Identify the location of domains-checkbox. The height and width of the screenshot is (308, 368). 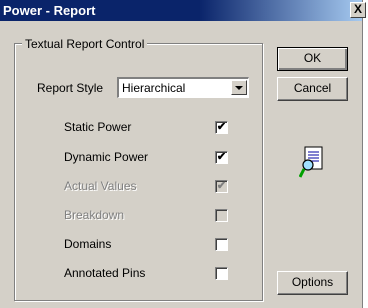
(221, 244).